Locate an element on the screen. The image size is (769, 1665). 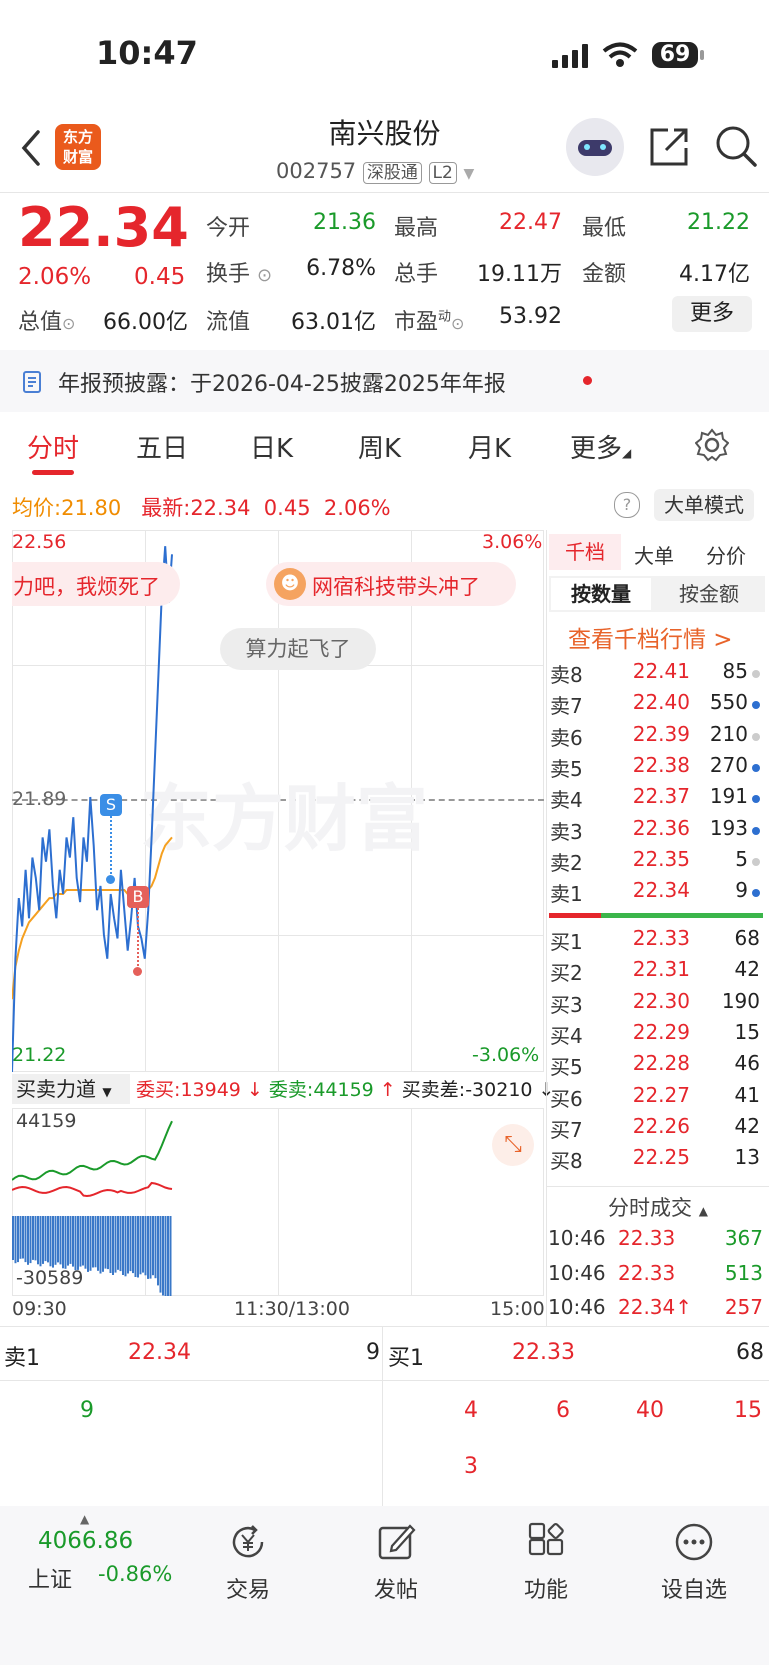
trade-yen-icon is located at coordinates (248, 1541).